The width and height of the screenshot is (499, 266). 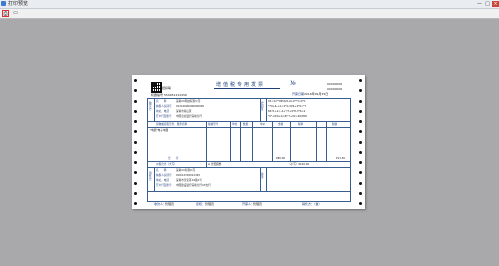 I want to click on tractor-holes-left, so click(x=136, y=142).